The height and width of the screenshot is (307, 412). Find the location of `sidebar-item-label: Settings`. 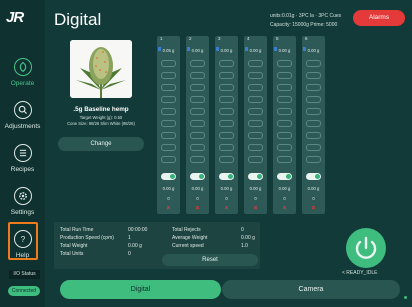

sidebar-item-label: Settings is located at coordinates (22, 212).